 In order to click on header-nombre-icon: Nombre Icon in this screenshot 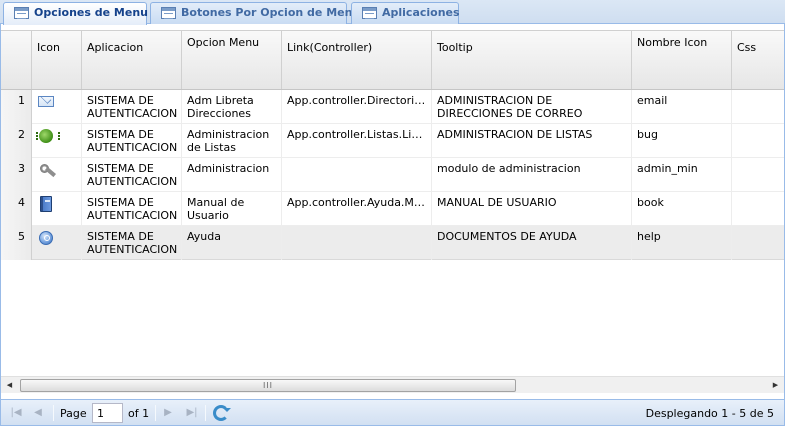, I will do `click(682, 60)`.